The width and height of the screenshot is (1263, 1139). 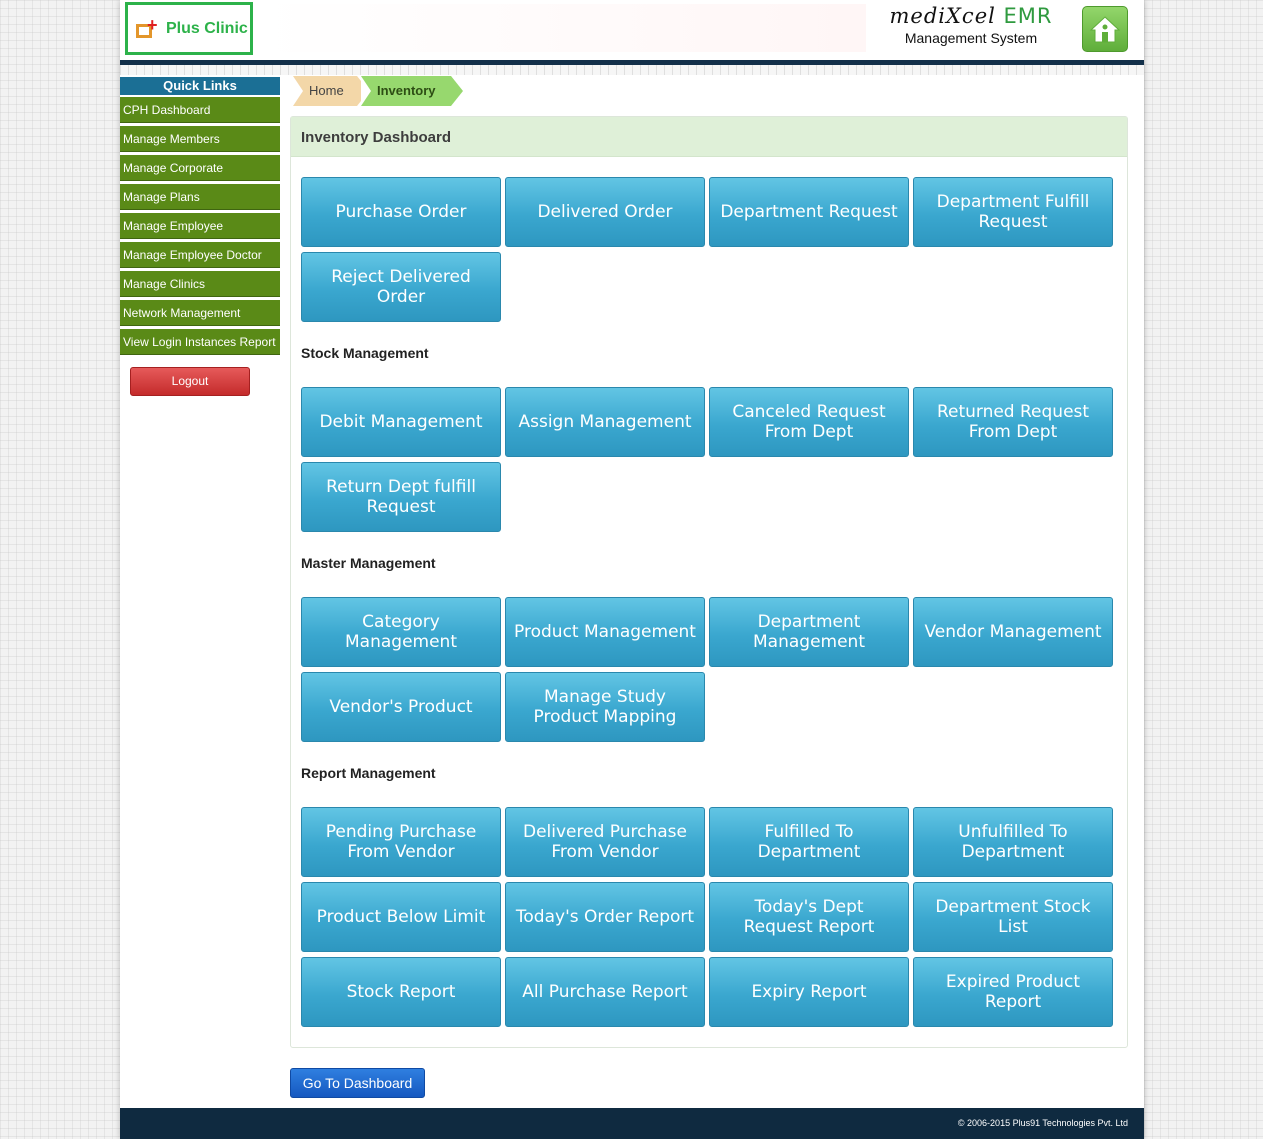 What do you see at coordinates (412, 91) in the screenshot?
I see `breadcrumb-inventory: Inventory` at bounding box center [412, 91].